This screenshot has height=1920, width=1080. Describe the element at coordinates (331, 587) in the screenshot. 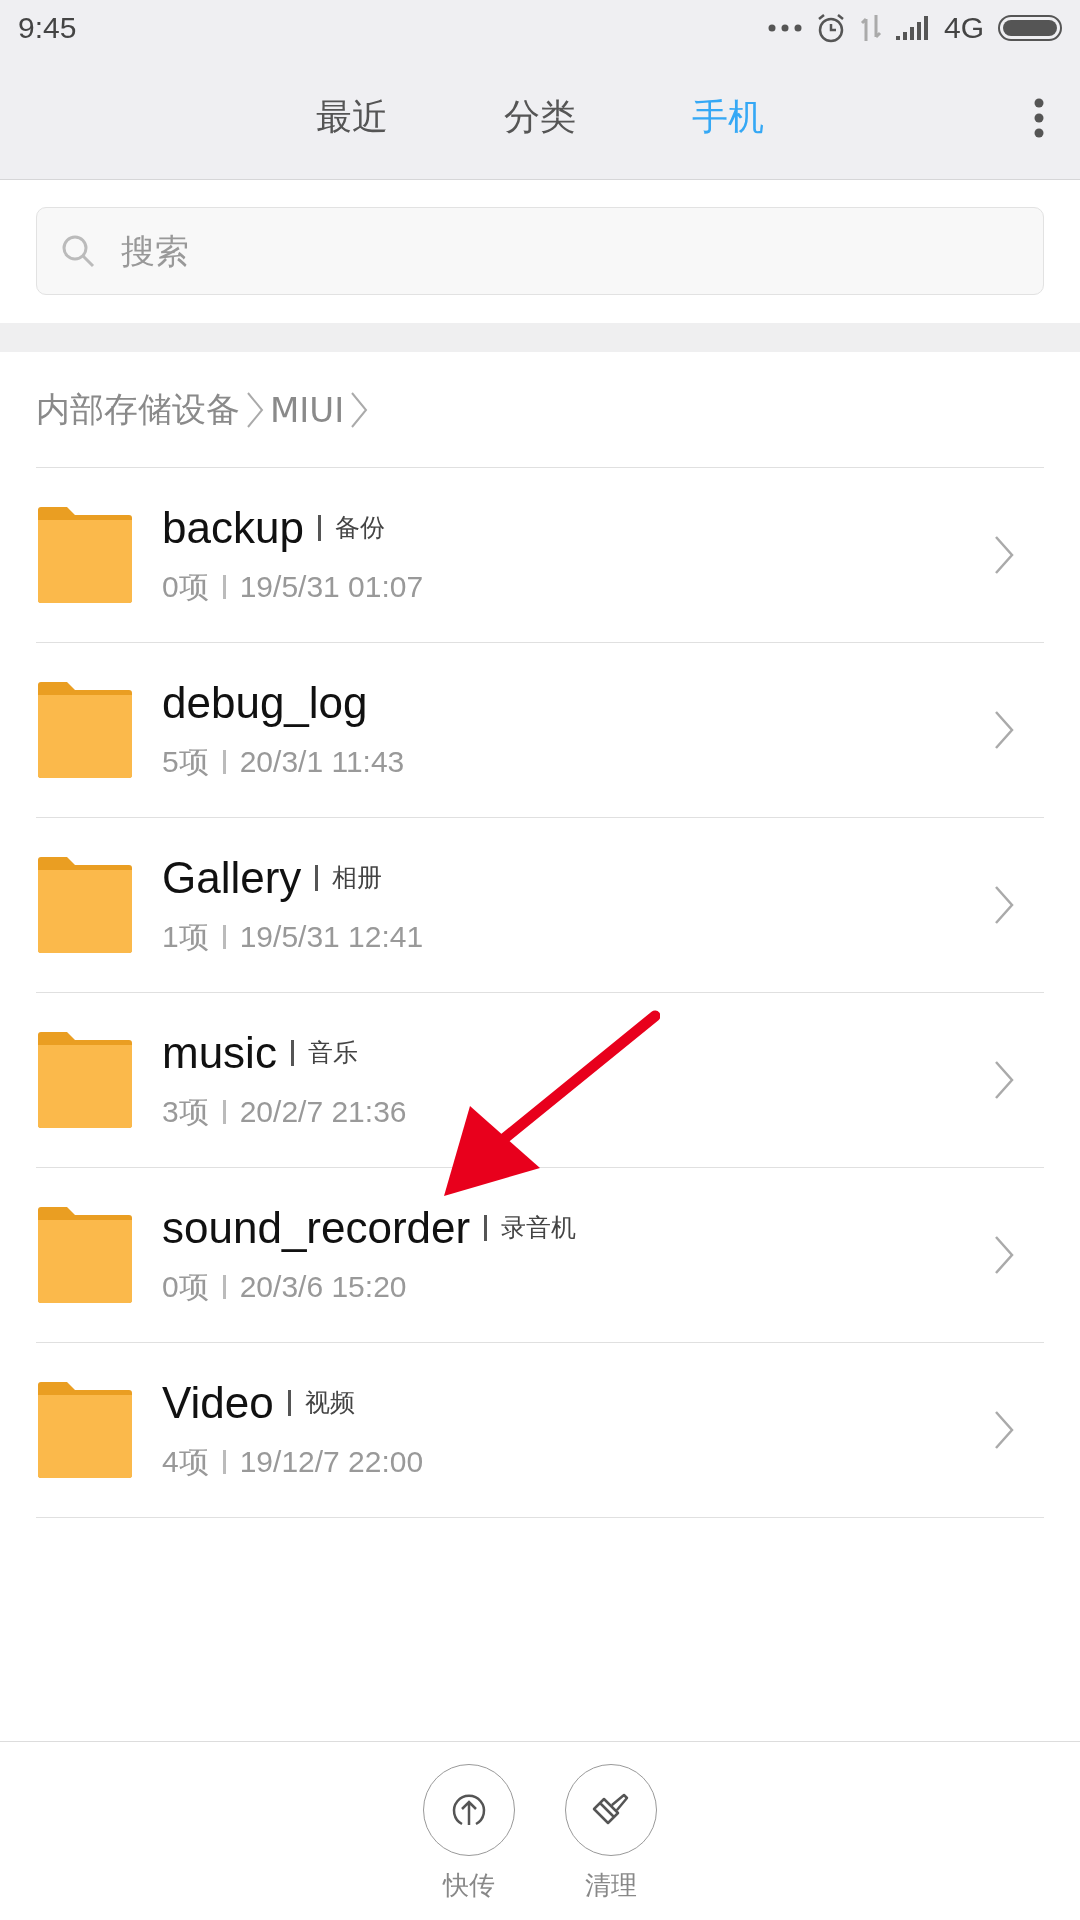

I see `modified-date: 19/5/31 01:07` at that location.